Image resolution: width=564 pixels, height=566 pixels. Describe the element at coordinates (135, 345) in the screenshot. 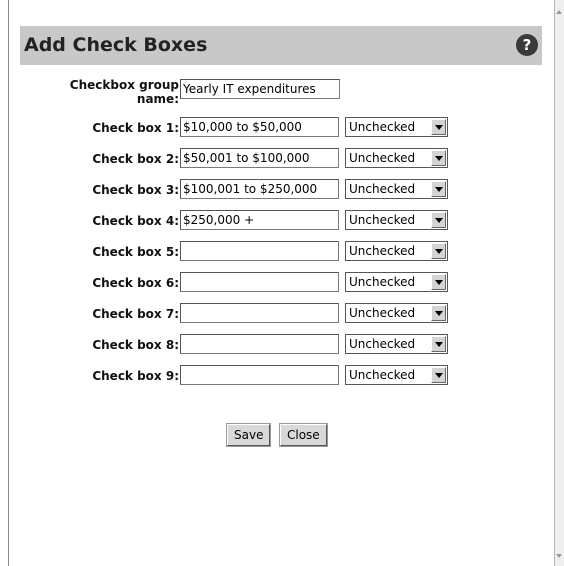

I see `checkbox-8-label: Check box 8:` at that location.